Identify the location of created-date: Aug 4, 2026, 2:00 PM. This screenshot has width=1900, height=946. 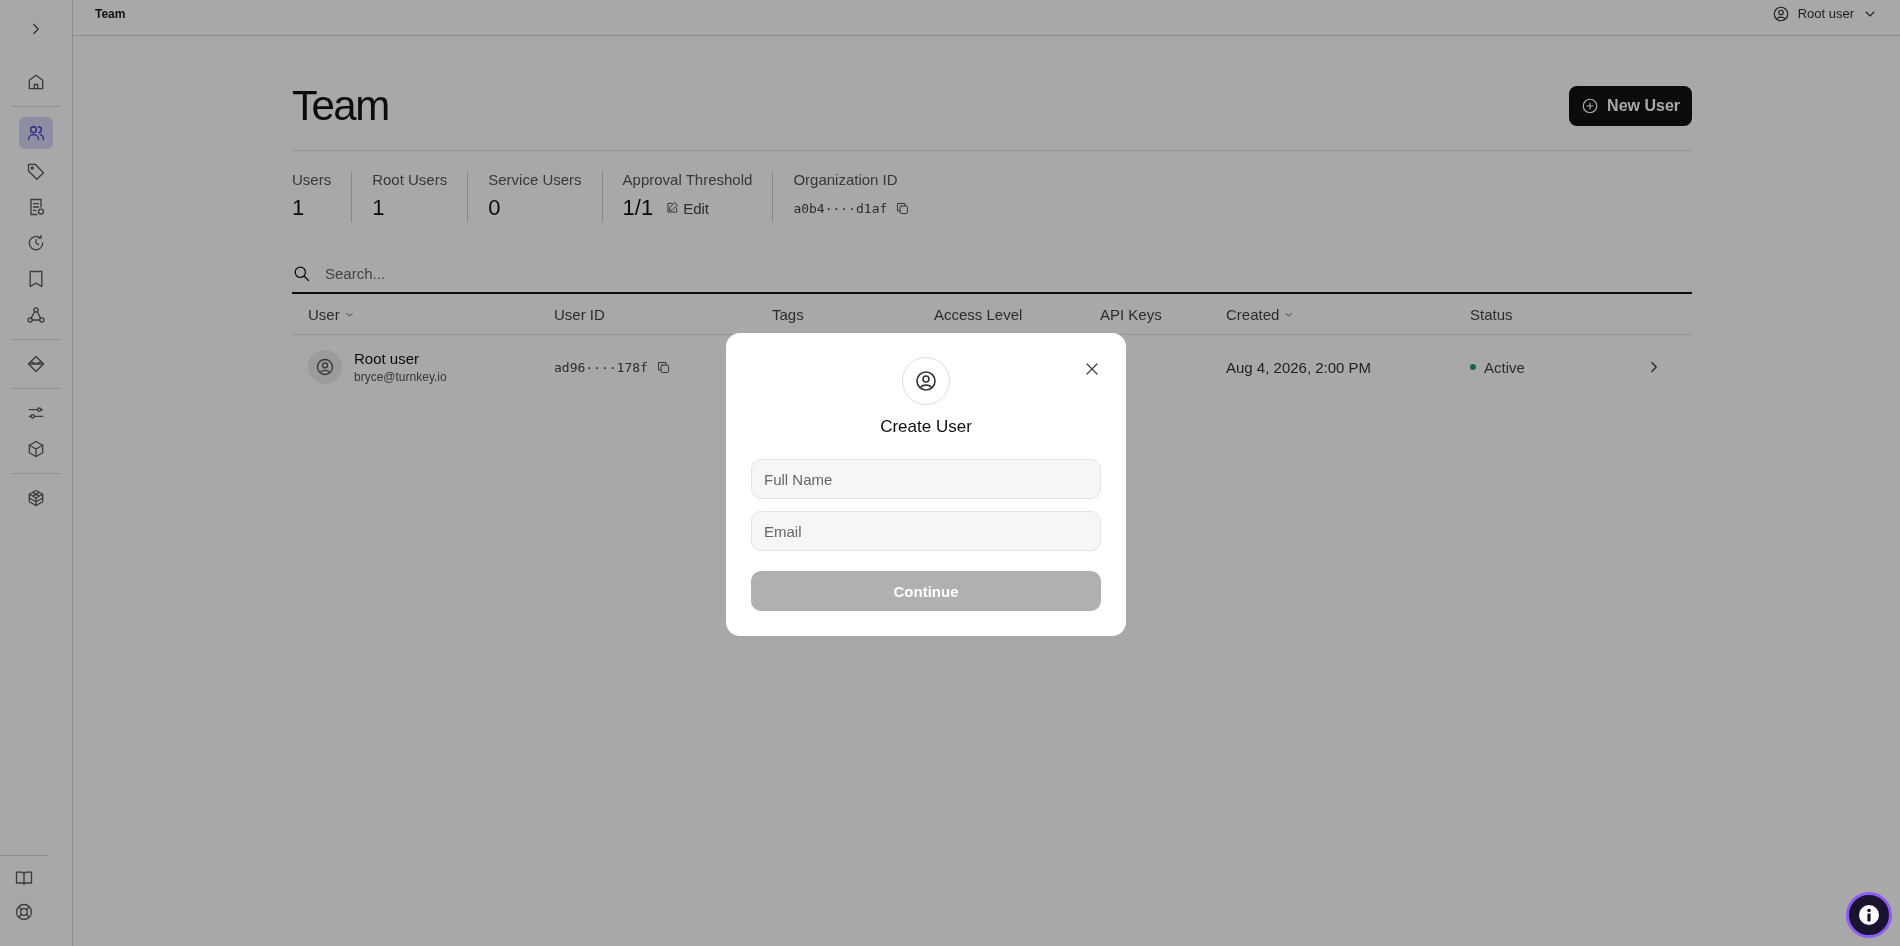
(1299, 367).